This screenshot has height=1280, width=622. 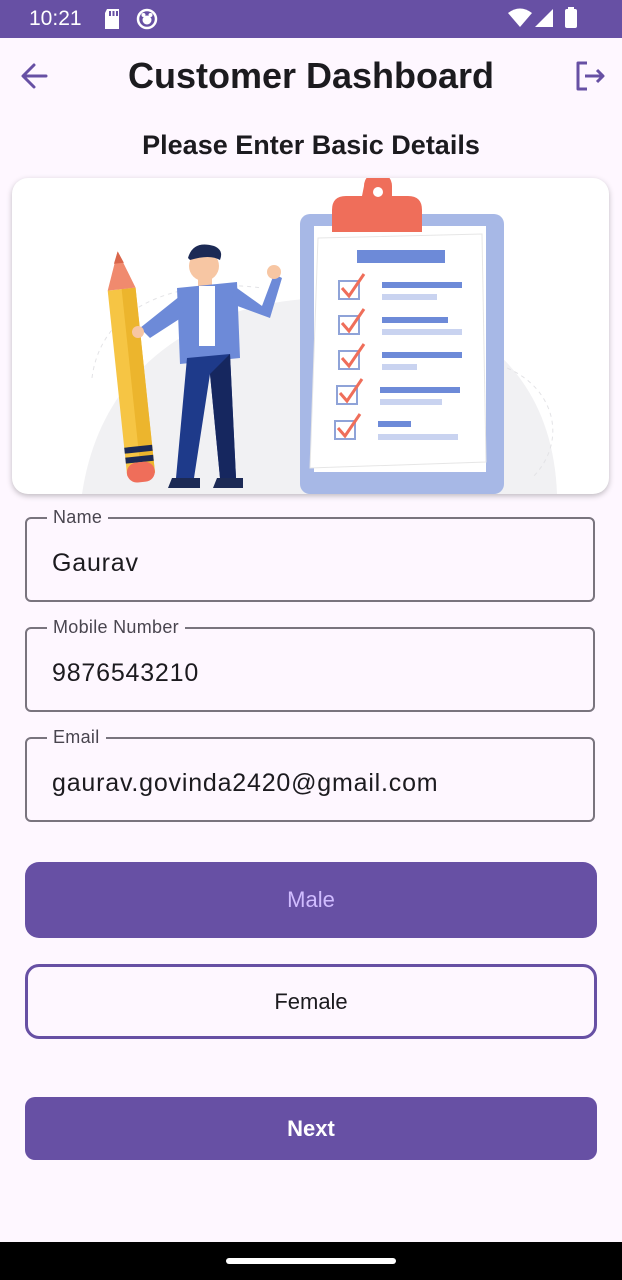 I want to click on form-subtitle: Please Enter Basic Details, so click(x=311, y=145).